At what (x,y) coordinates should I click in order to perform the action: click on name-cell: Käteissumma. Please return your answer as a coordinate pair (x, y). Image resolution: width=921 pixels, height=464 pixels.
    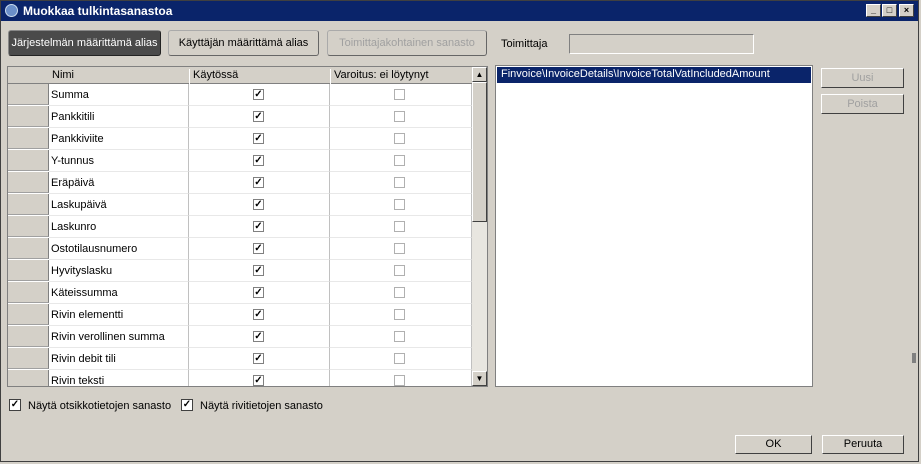
    Looking at the image, I should click on (119, 293).